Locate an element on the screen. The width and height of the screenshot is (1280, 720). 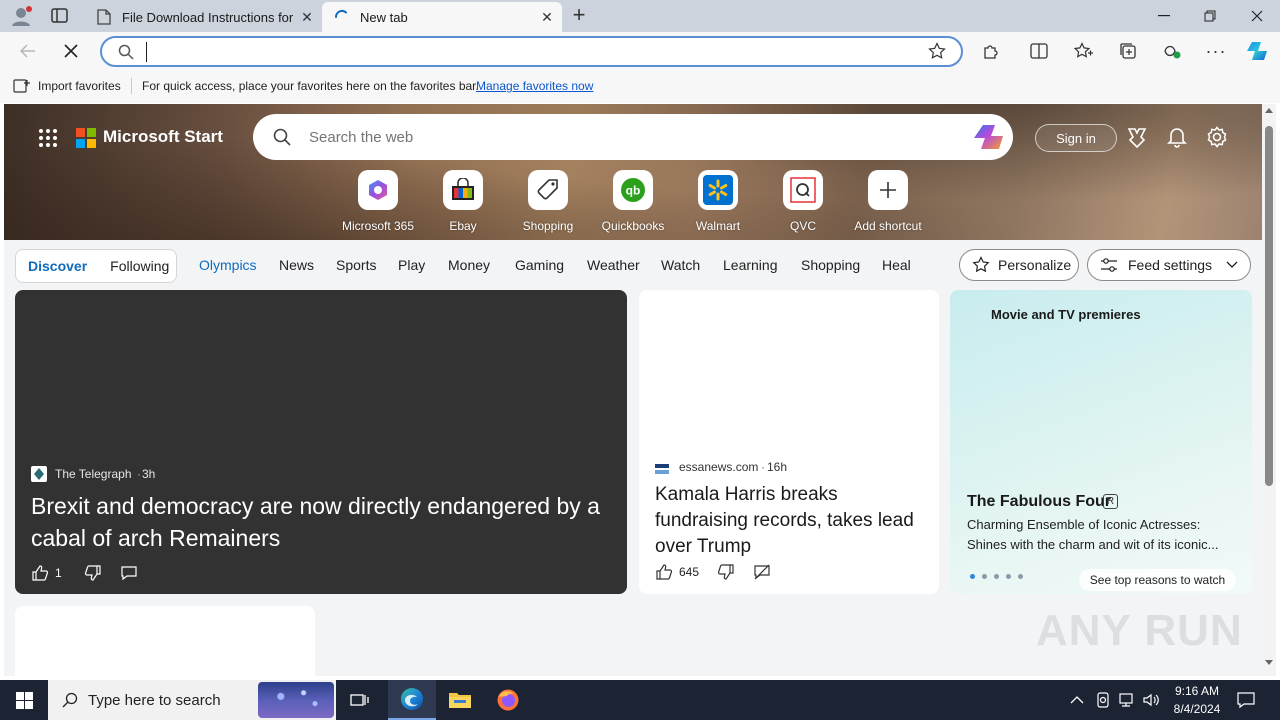
restore-button is located at coordinates (1210, 16).